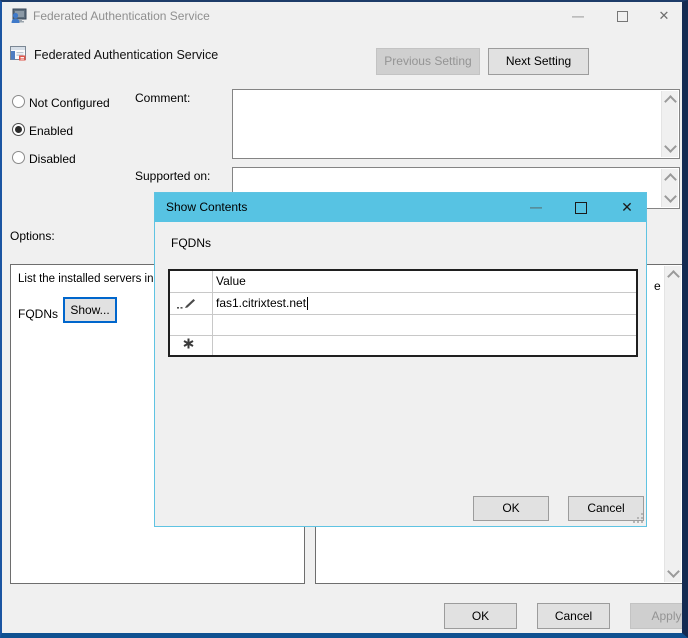 The width and height of the screenshot is (688, 638). Describe the element at coordinates (428, 61) in the screenshot. I see `previous-setting-button: Previous Setting` at that location.